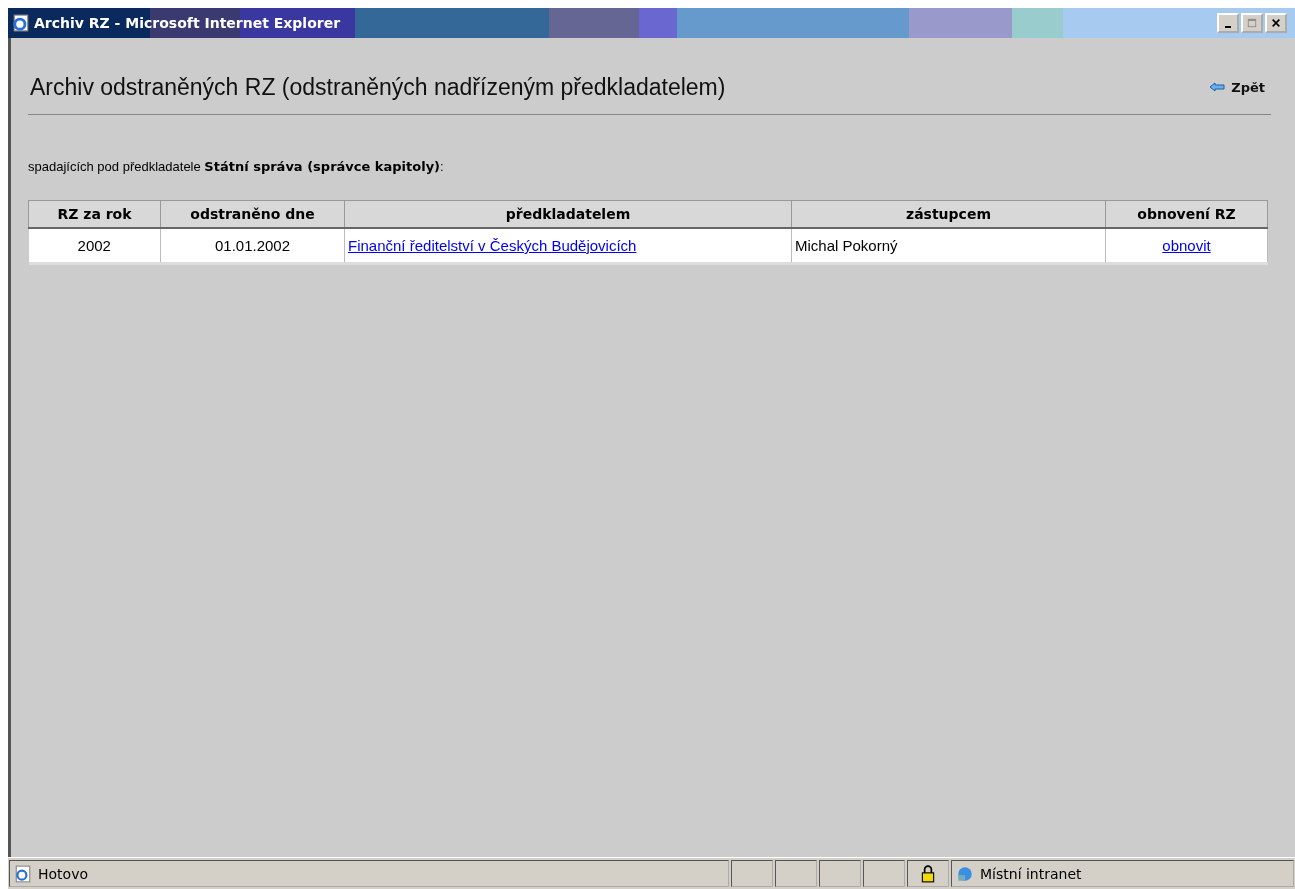 Image resolution: width=1295 pixels, height=889 pixels. I want to click on column-header: odstraněno dne, so click(252, 214).